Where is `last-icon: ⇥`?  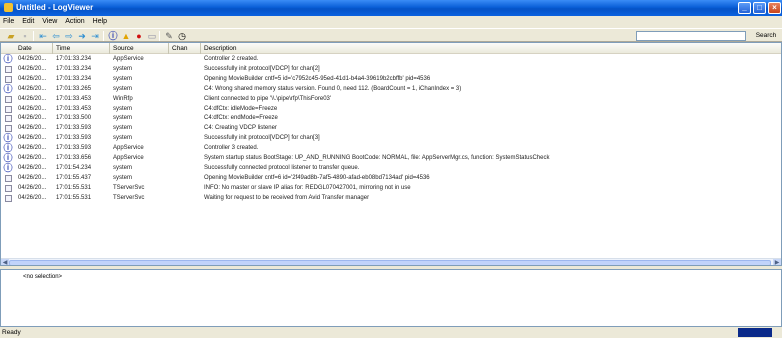
last-icon: ⇥ is located at coordinates (95, 36).